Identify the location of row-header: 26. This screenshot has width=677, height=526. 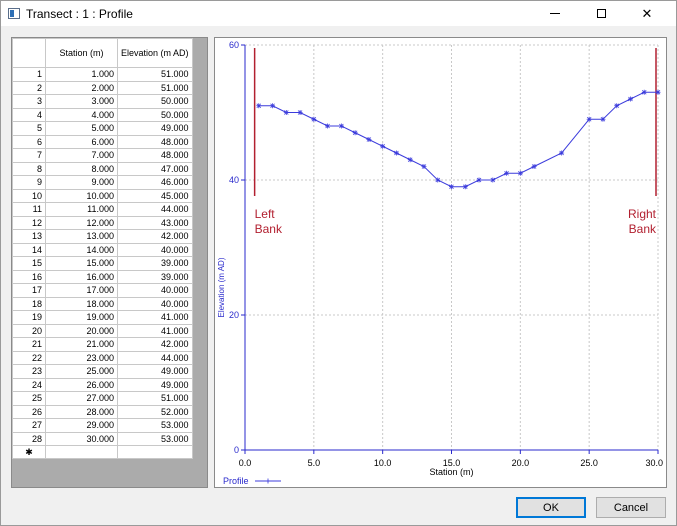
(29, 411).